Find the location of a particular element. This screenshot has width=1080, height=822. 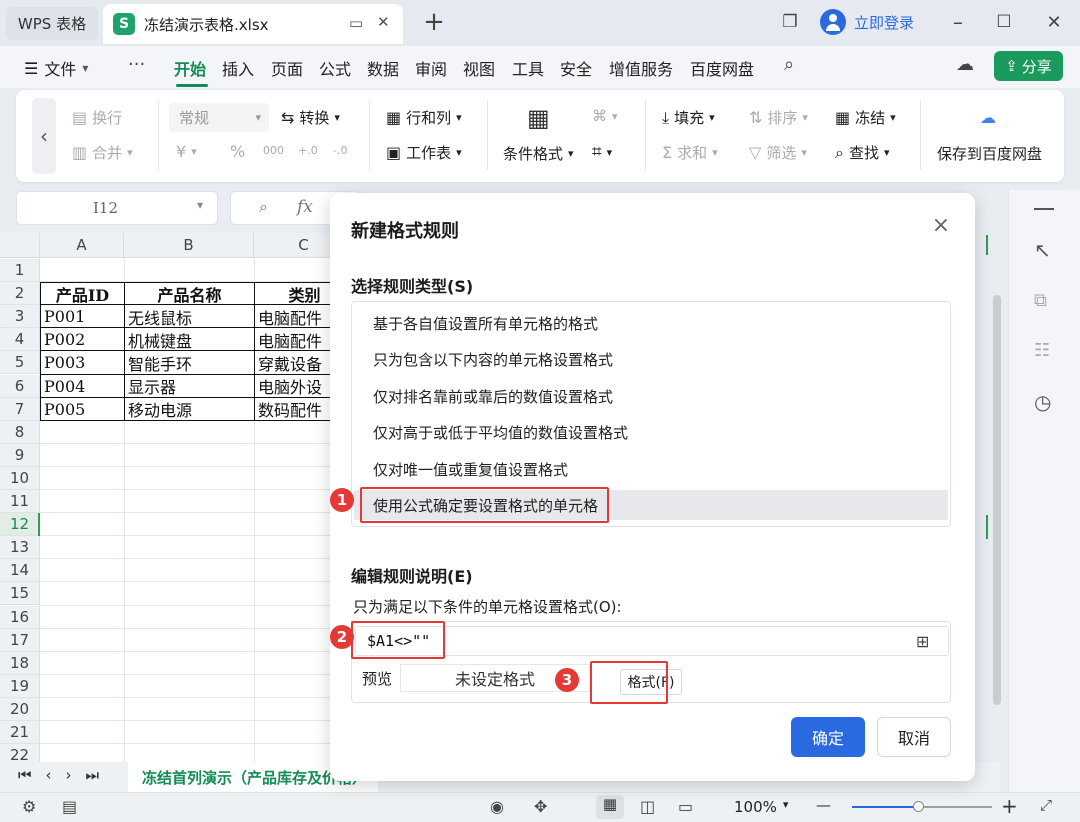

table-cell: P002 is located at coordinates (82, 339).